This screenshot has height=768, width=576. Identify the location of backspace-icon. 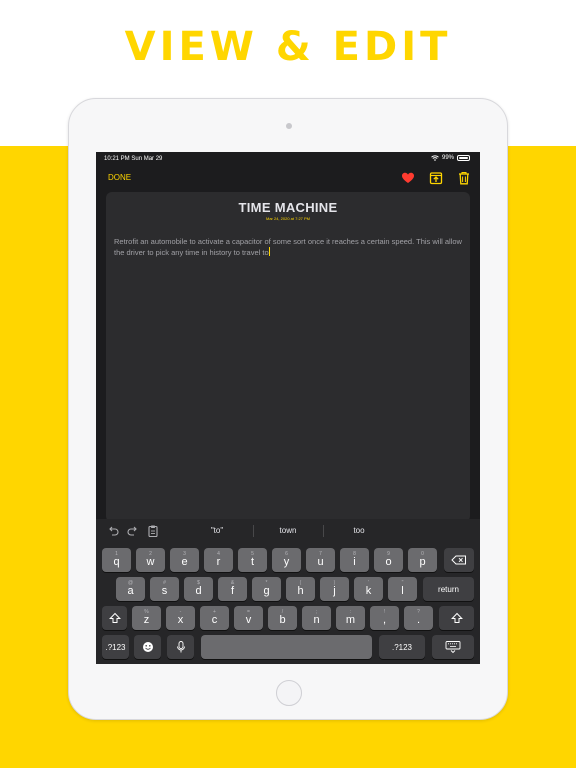
(458, 560).